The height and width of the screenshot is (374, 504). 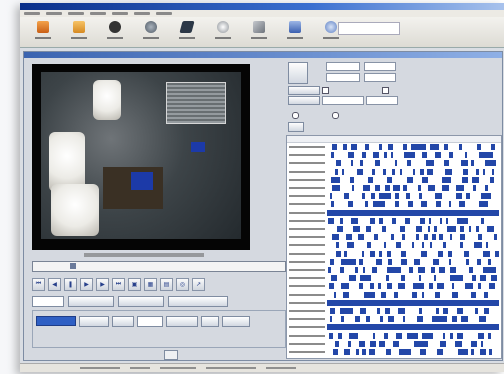 I want to click on show-rows-button, so click(x=94, y=321).